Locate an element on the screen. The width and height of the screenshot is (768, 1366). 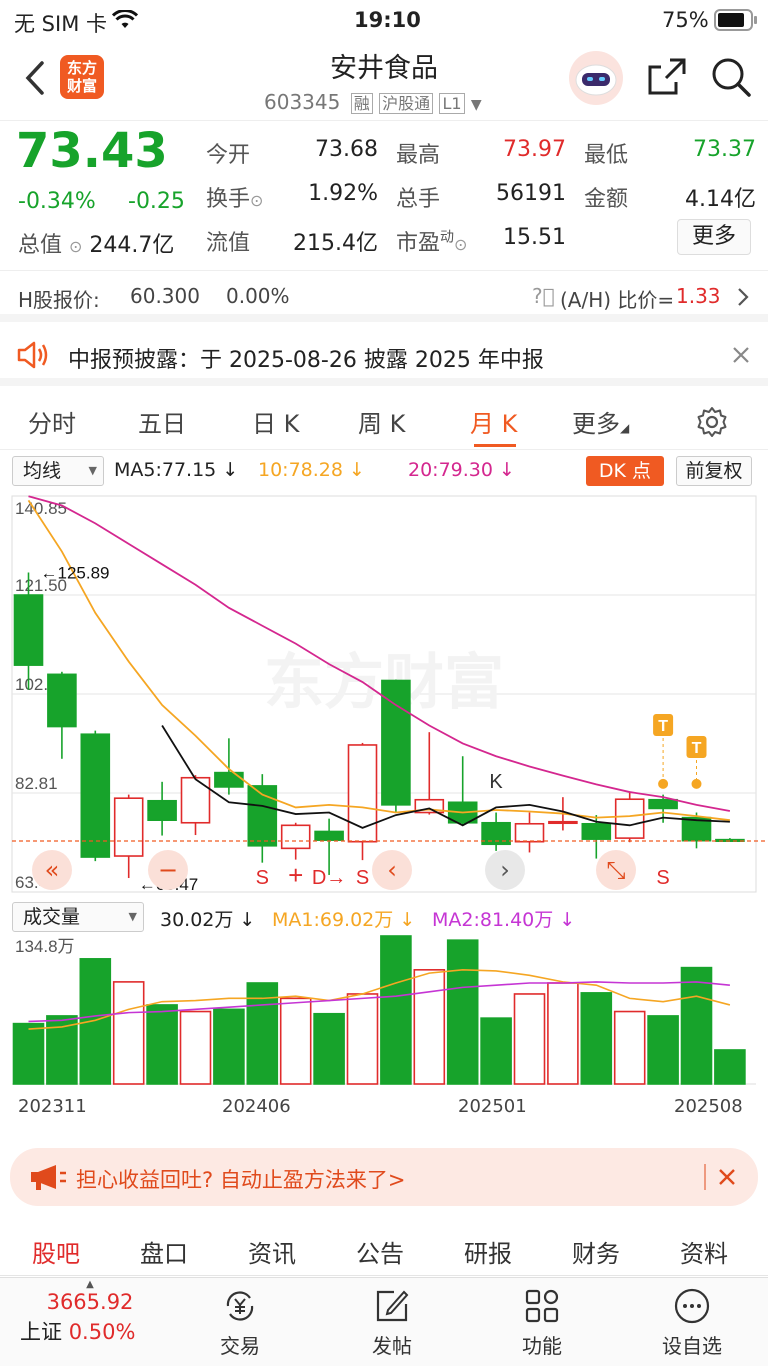
x-axis-labels: 202311 202406 202501 202508 is located at coordinates (384, 1111).